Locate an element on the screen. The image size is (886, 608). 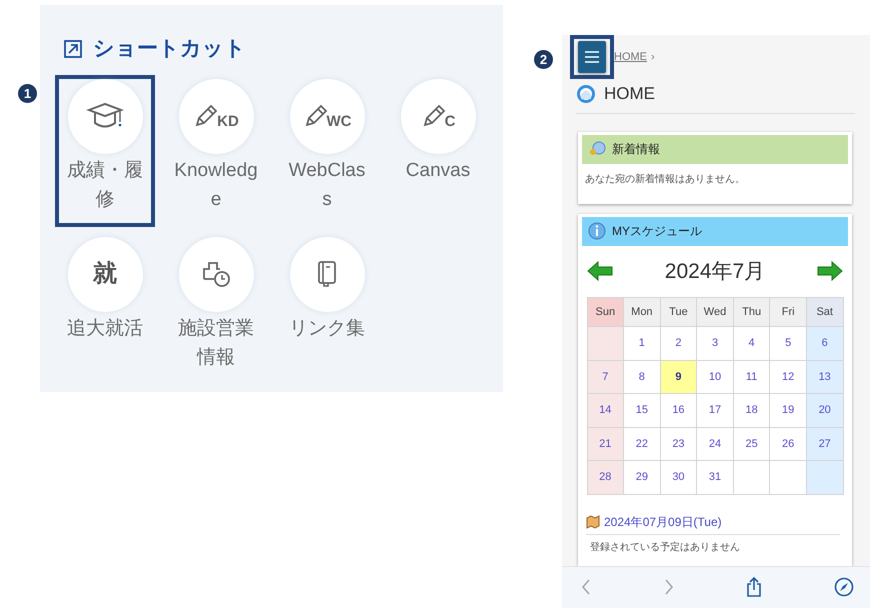
calendar-day: 5 is located at coordinates (788, 343).